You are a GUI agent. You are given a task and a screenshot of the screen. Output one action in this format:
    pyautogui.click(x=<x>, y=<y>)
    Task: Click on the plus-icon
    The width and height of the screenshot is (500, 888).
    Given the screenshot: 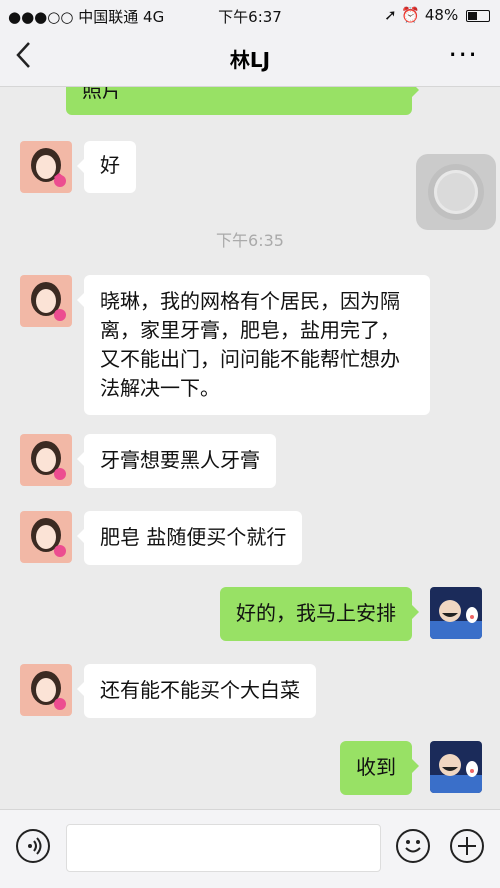 What is the action you would take?
    pyautogui.click(x=467, y=846)
    